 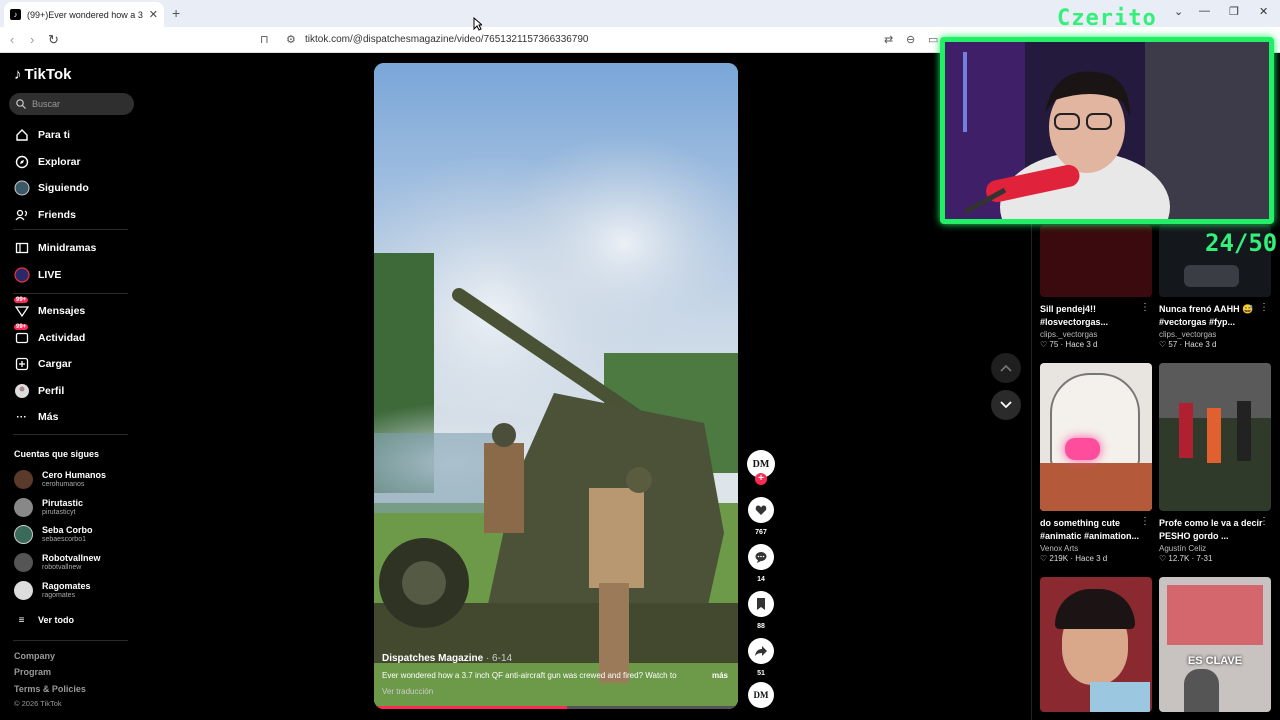 What do you see at coordinates (49, 335) in the screenshot?
I see `nav-actividad: 99+ Actividad` at bounding box center [49, 335].